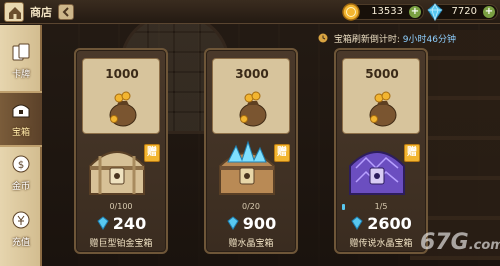 Image resolution: width=500 pixels, height=266 pixels. I want to click on sidebar-item-gold: $ 金币, so click(21, 175).